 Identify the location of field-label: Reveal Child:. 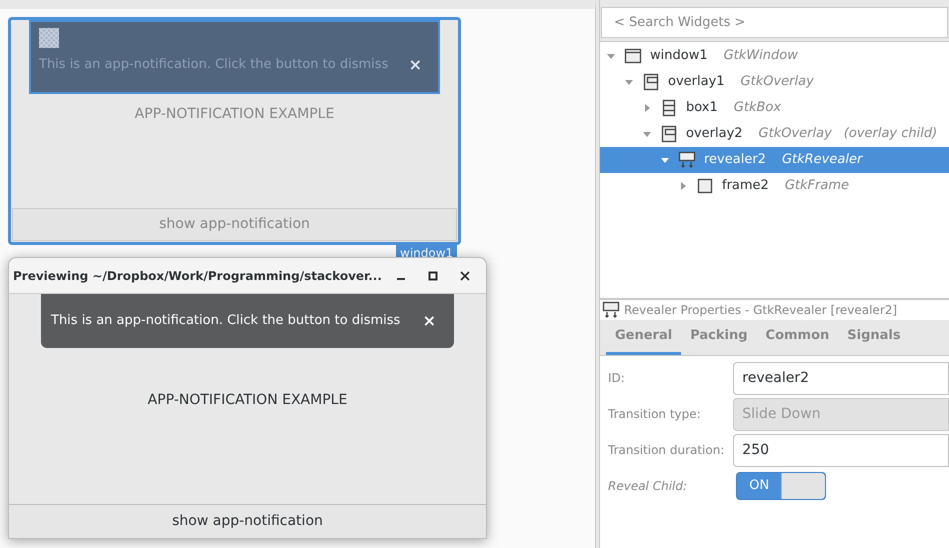
(648, 486).